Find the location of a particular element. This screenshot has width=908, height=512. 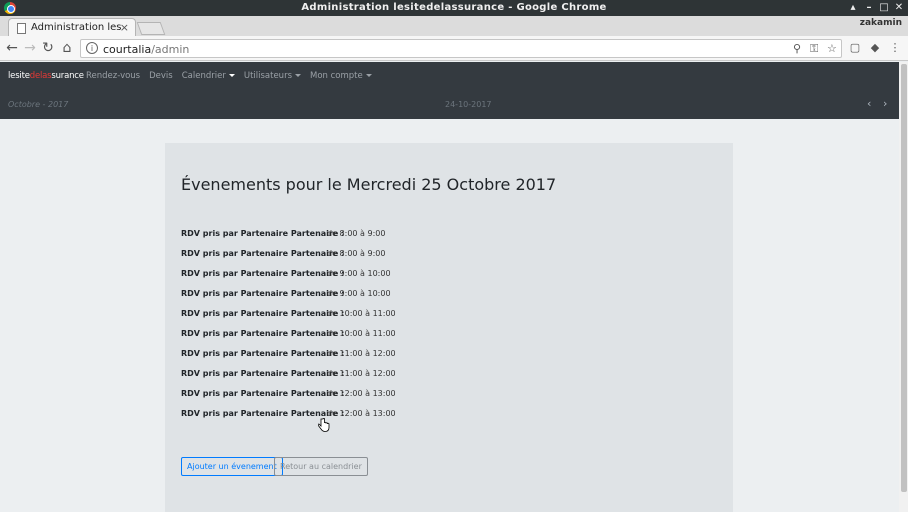

tab-strip: Administration lesite × zakamin is located at coordinates (454, 26).